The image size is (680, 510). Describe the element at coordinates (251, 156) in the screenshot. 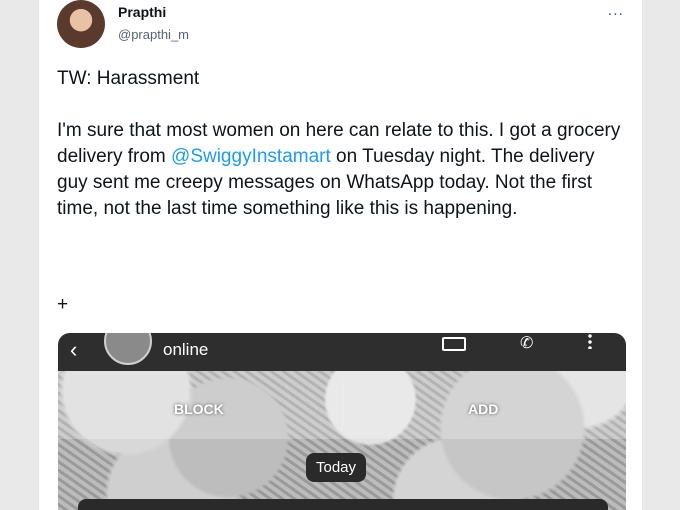

I see `mention-link: @SwiggyInstamart` at that location.